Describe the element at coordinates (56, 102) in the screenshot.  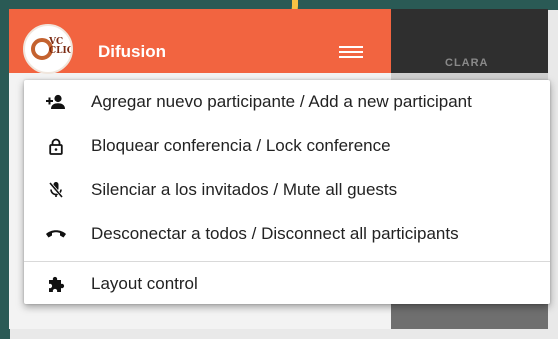
I see `person-add-icon` at that location.